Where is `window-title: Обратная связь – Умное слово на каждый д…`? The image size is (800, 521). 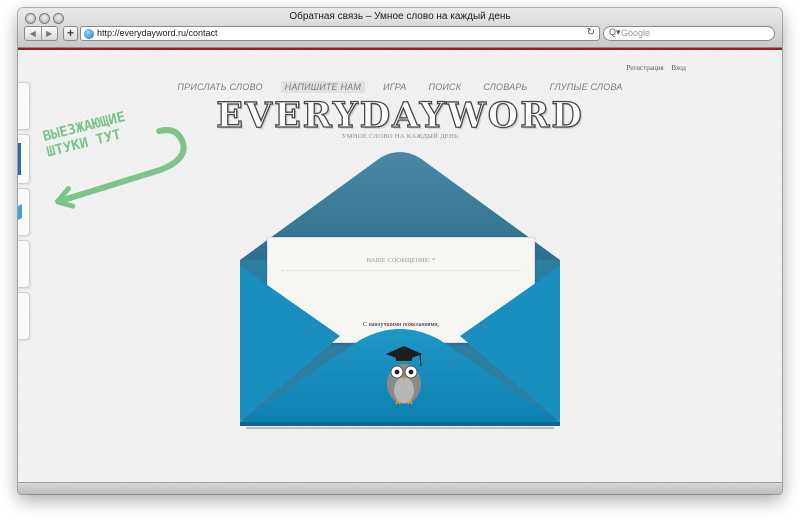
window-title: Обратная связь – Умное слово на каждый д… is located at coordinates (400, 16).